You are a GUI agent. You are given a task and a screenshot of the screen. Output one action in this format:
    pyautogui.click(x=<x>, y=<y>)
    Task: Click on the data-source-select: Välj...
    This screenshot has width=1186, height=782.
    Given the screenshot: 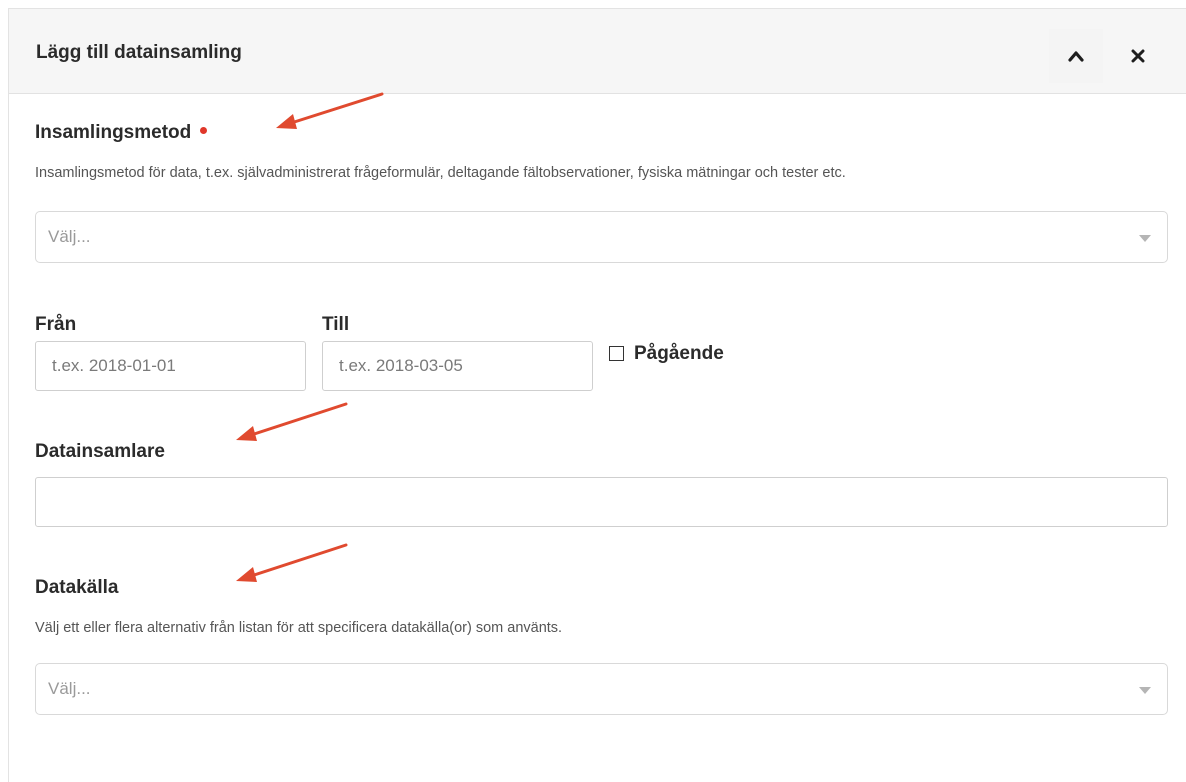 What is the action you would take?
    pyautogui.click(x=601, y=689)
    